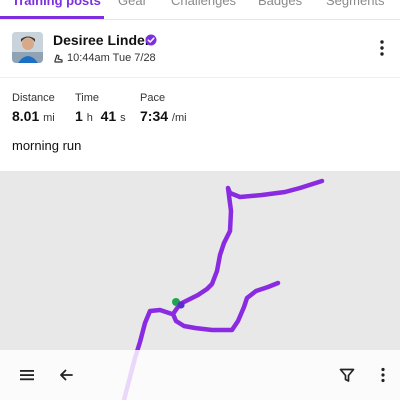  Describe the element at coordinates (347, 375) in the screenshot. I see `filter-icon` at that location.